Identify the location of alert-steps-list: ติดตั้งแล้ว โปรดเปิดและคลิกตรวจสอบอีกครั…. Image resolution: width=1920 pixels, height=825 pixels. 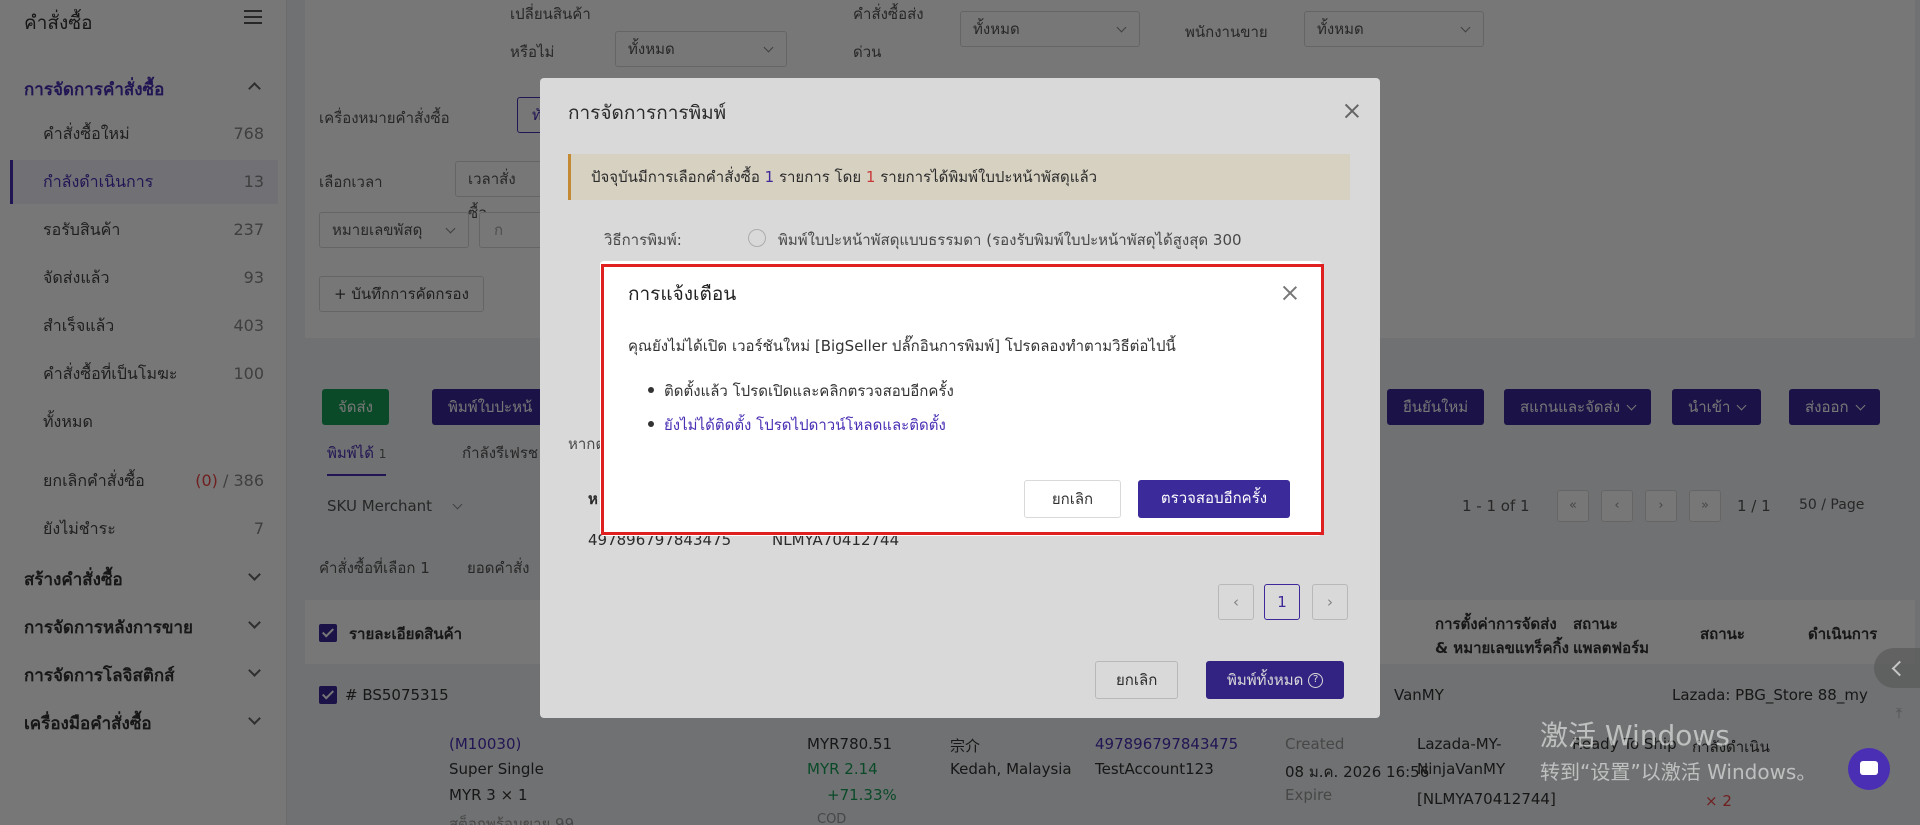
(801, 413).